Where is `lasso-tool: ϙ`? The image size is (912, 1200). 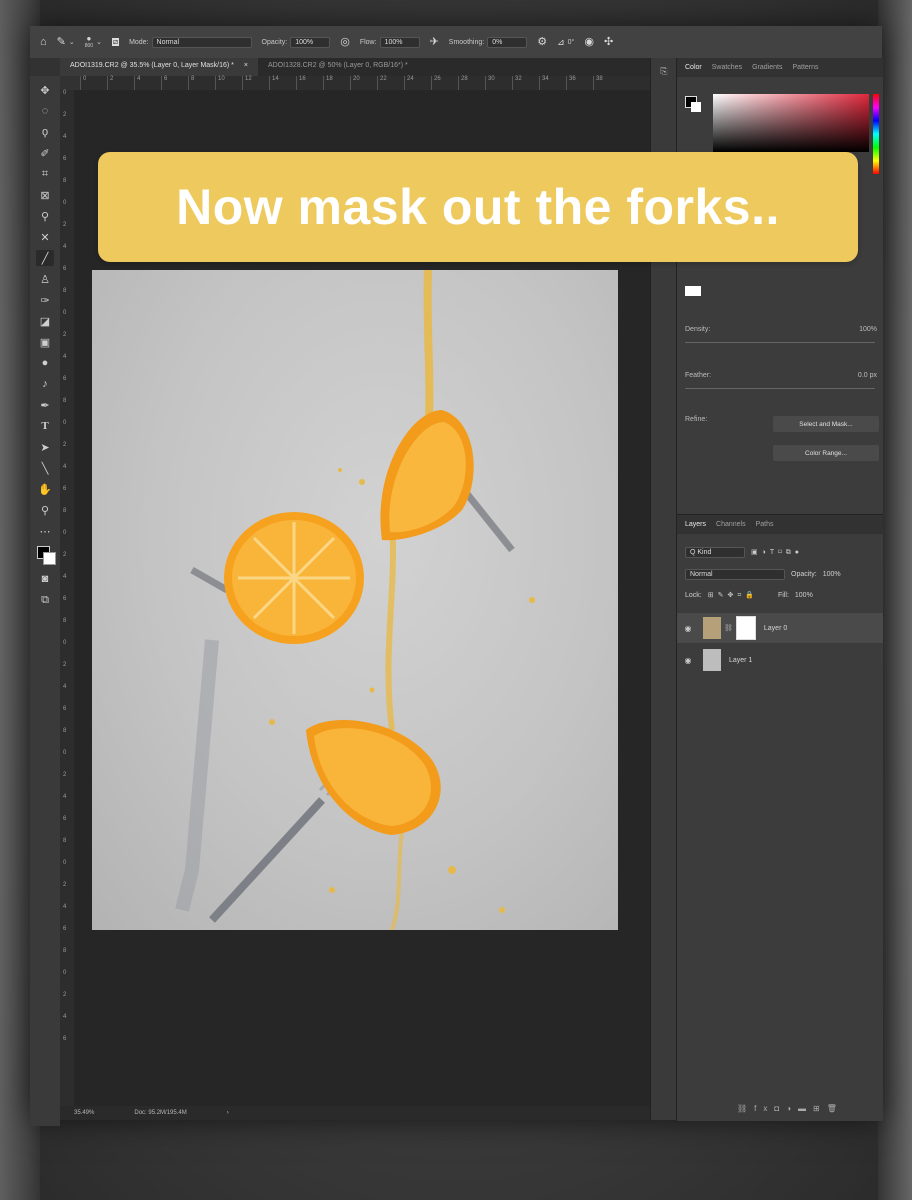
lasso-tool: ϙ is located at coordinates (45, 132).